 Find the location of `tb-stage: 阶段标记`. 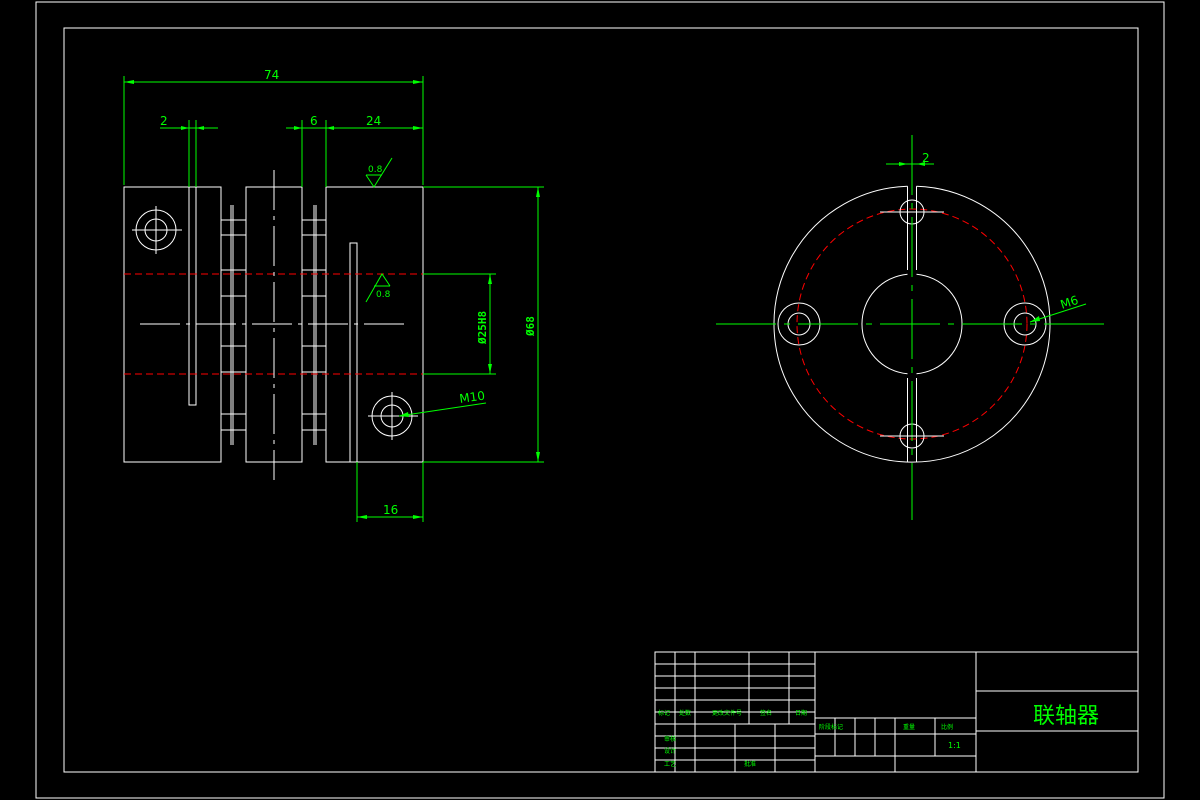

tb-stage: 阶段标记 is located at coordinates (831, 727).